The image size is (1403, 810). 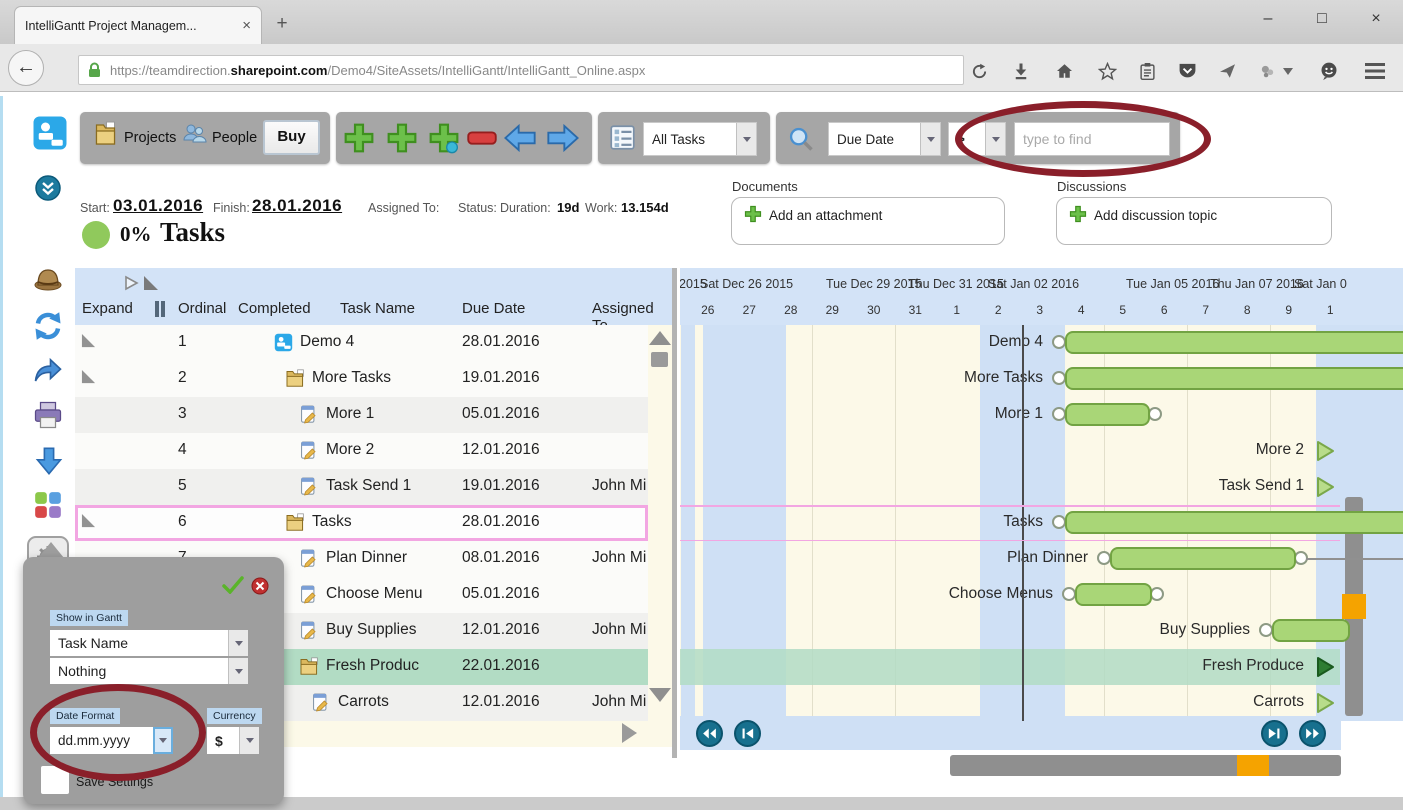 I want to click on table-scrollbar, so click(x=660, y=523).